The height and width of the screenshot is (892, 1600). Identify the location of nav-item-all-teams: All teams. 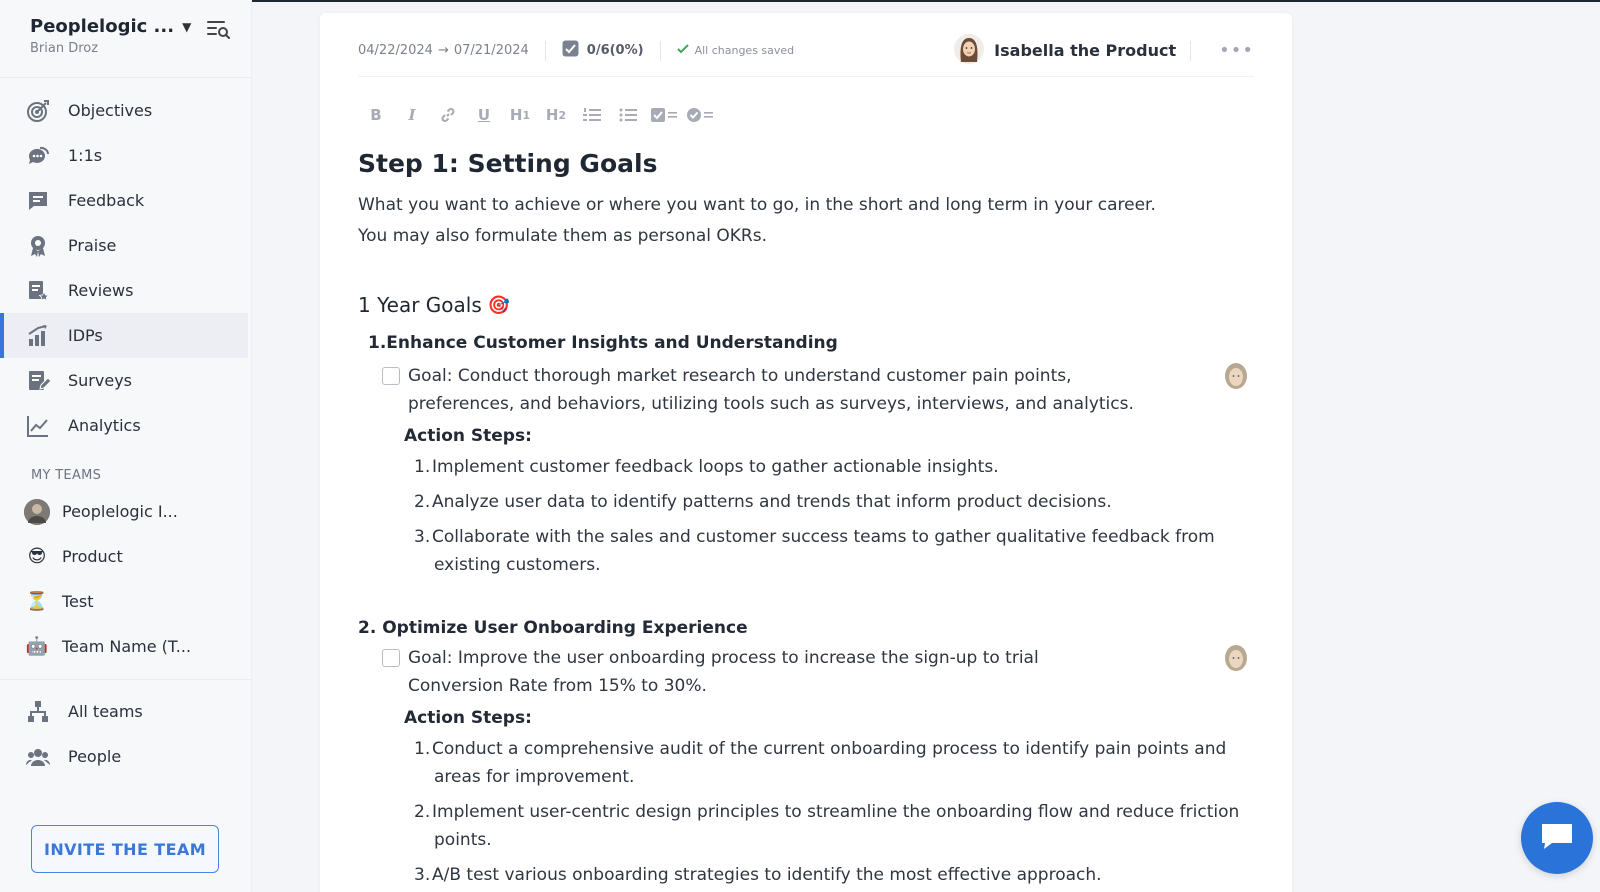
(124, 711).